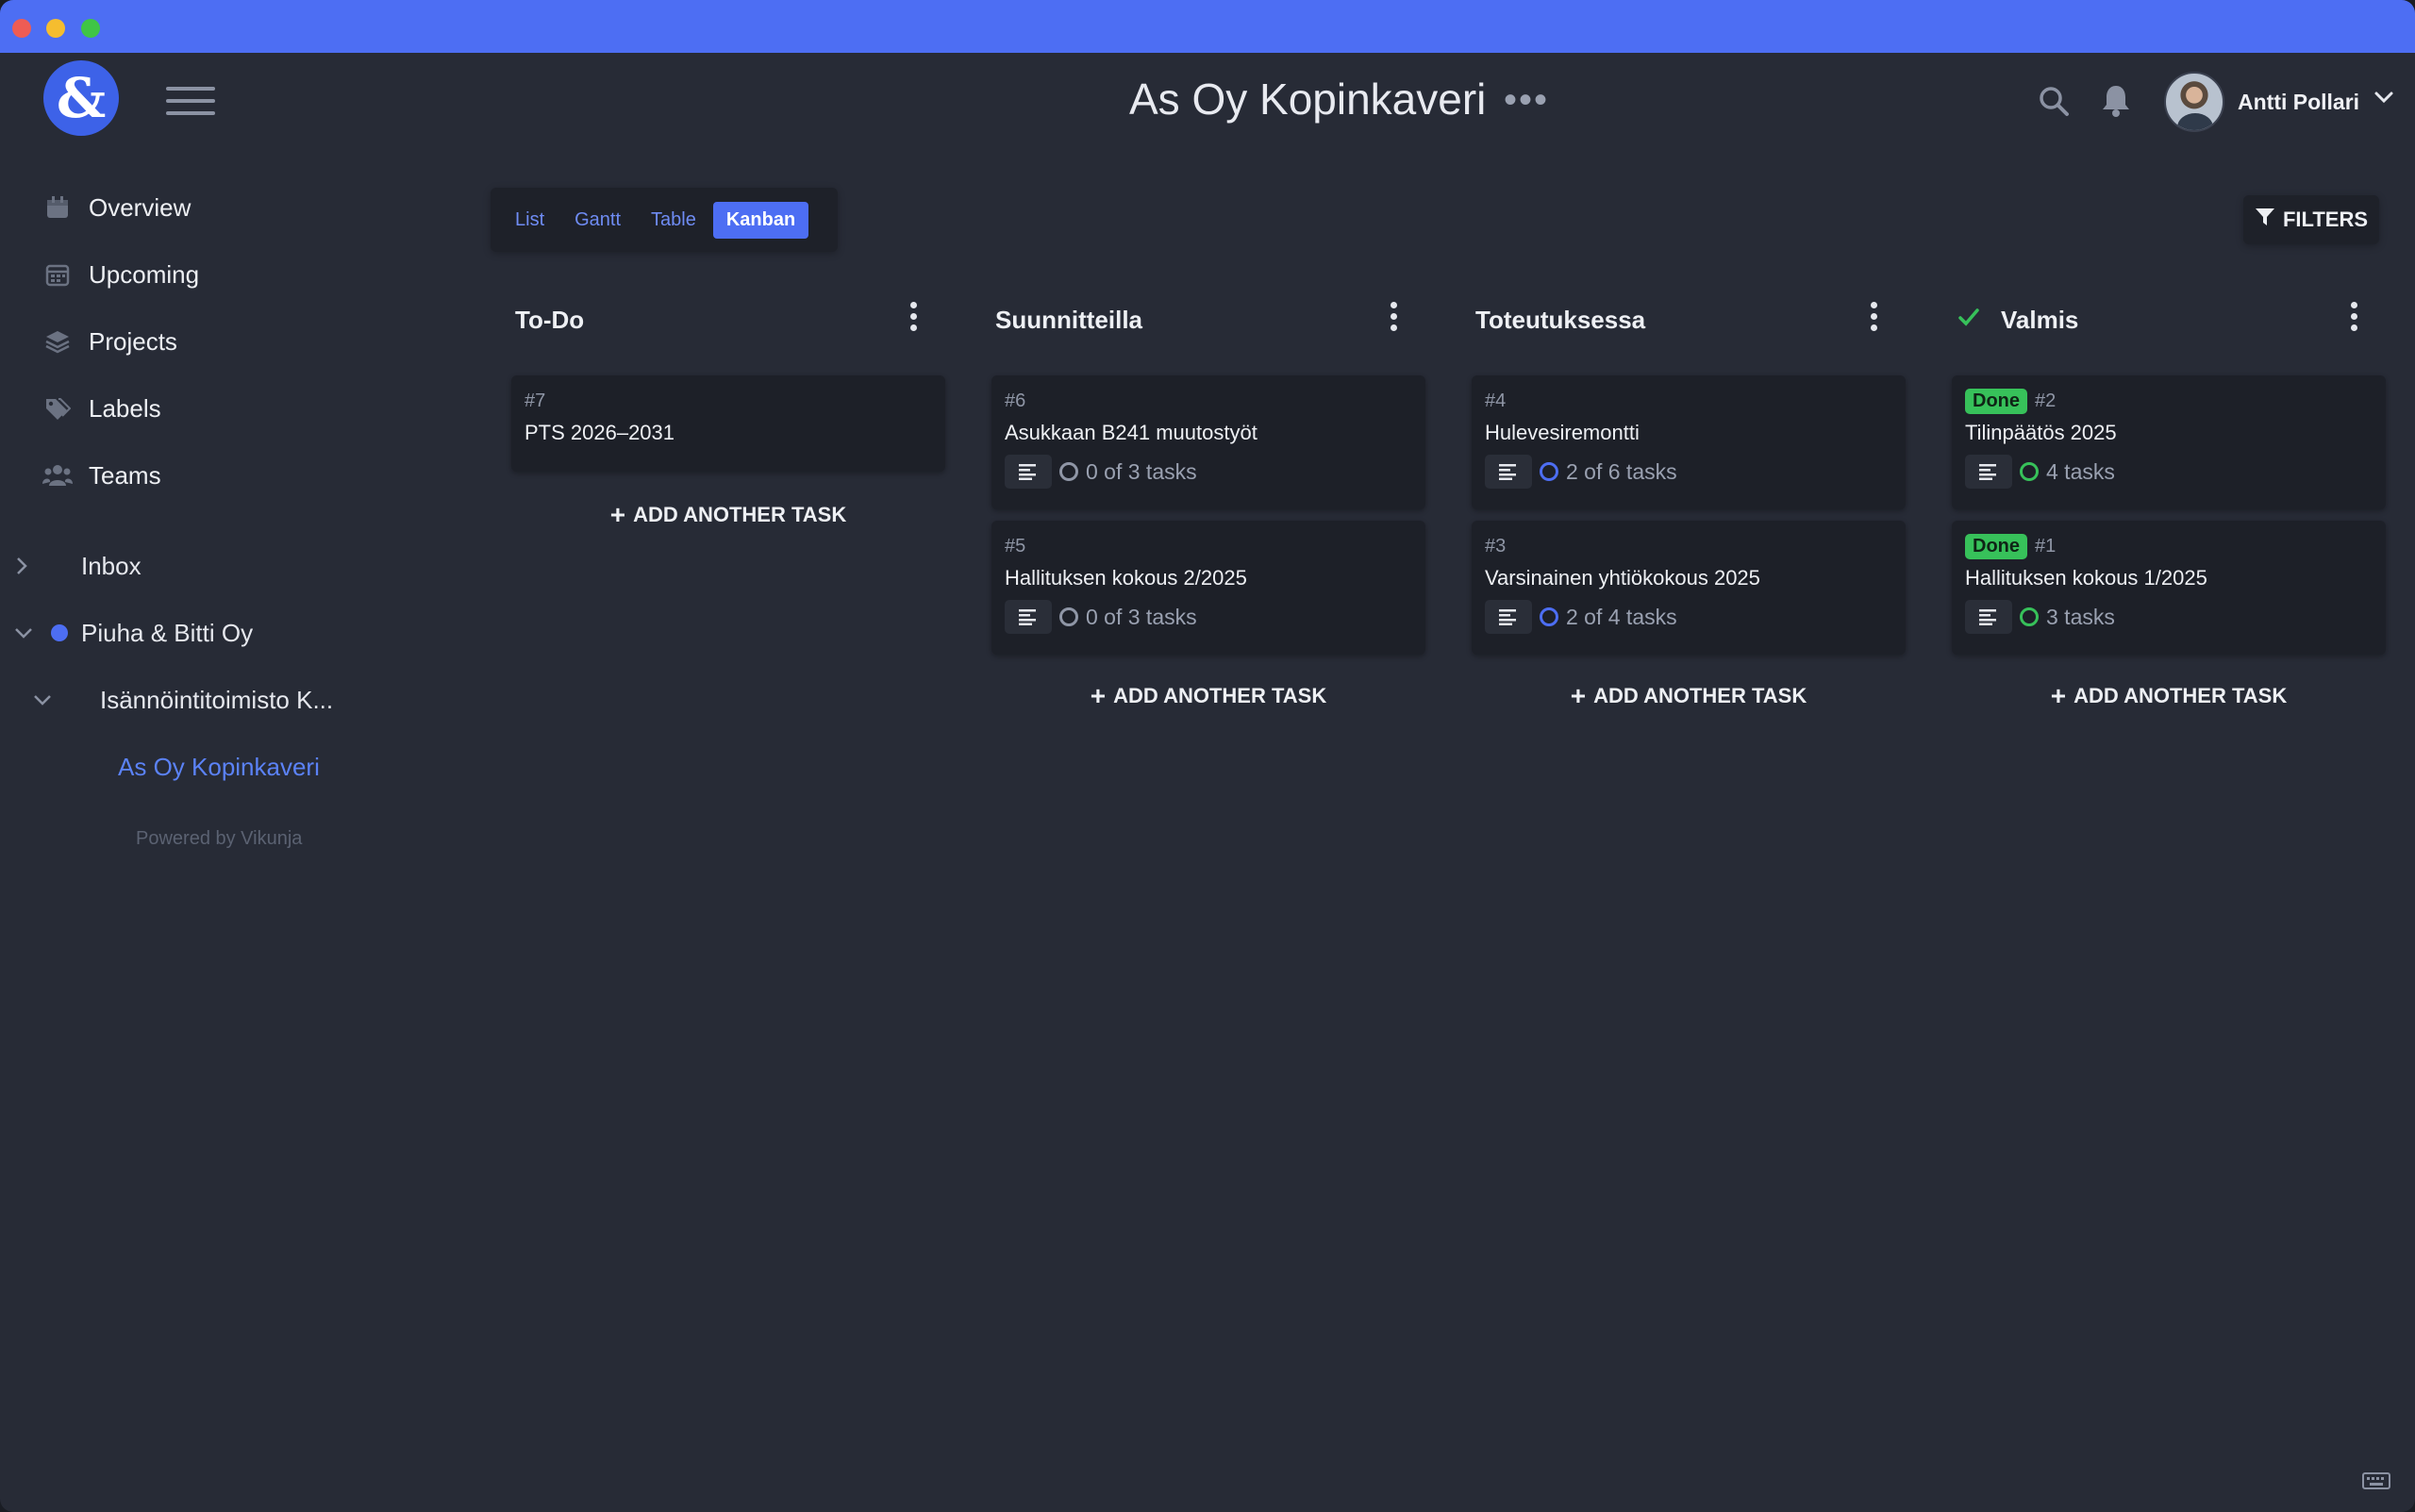 The height and width of the screenshot is (1512, 2415). I want to click on user-avatar, so click(2194, 102).